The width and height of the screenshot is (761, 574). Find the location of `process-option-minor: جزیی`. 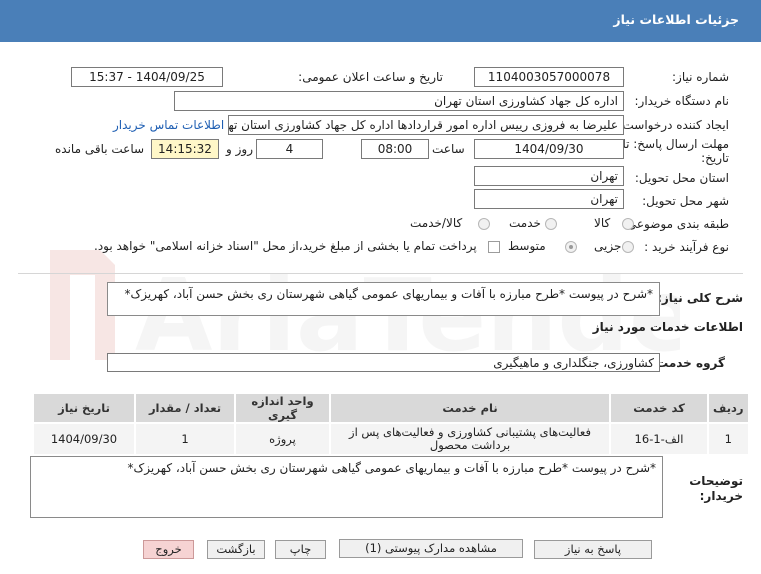

process-option-minor: جزیی is located at coordinates (608, 246).